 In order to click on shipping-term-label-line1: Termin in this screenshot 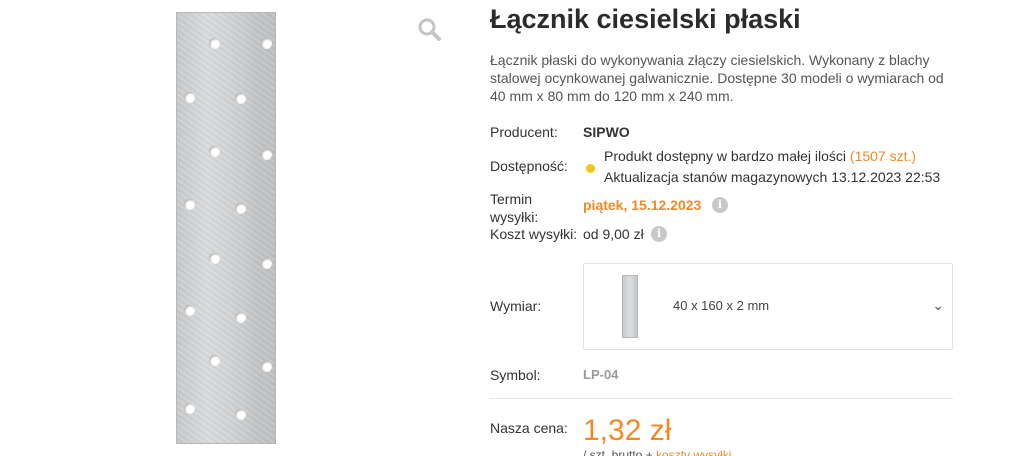, I will do `click(511, 199)`.